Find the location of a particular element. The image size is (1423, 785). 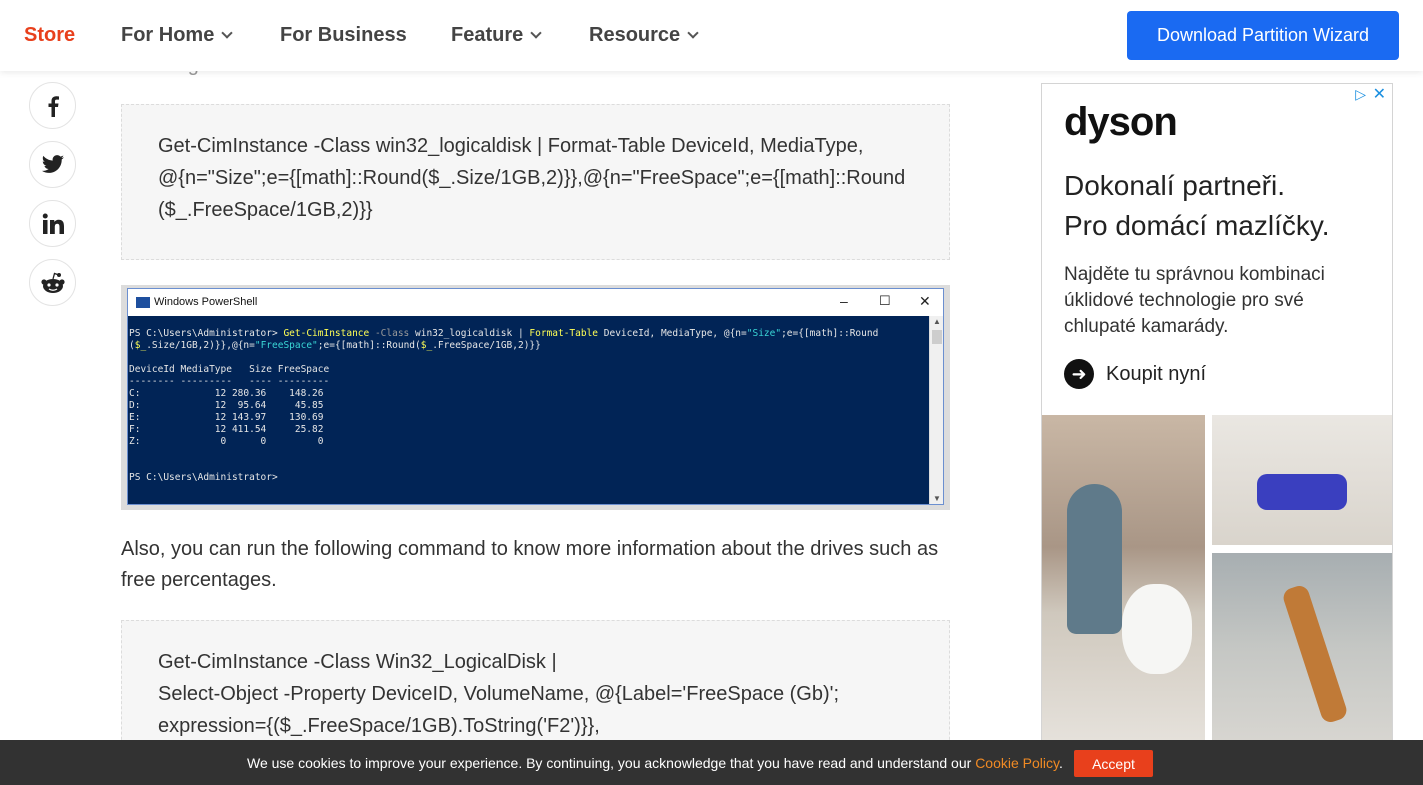

share-twitter-button is located at coordinates (52, 164).